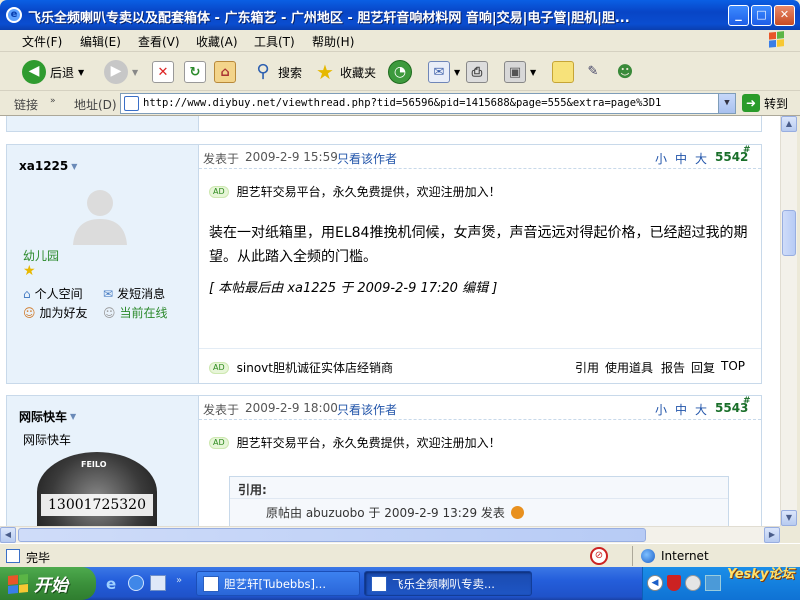  Describe the element at coordinates (673, 367) in the screenshot. I see `report-link: 报告` at that location.